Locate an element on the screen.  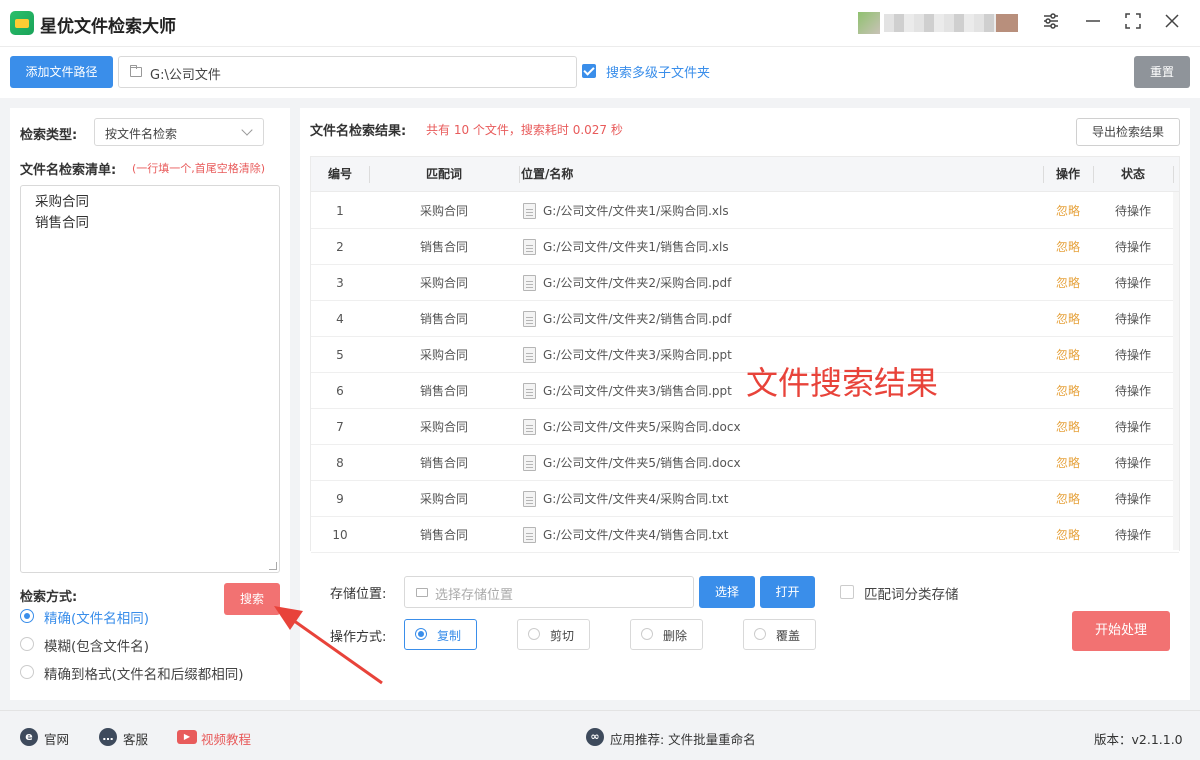
storage-location-input: 选择存储位置 is located at coordinates (549, 592).